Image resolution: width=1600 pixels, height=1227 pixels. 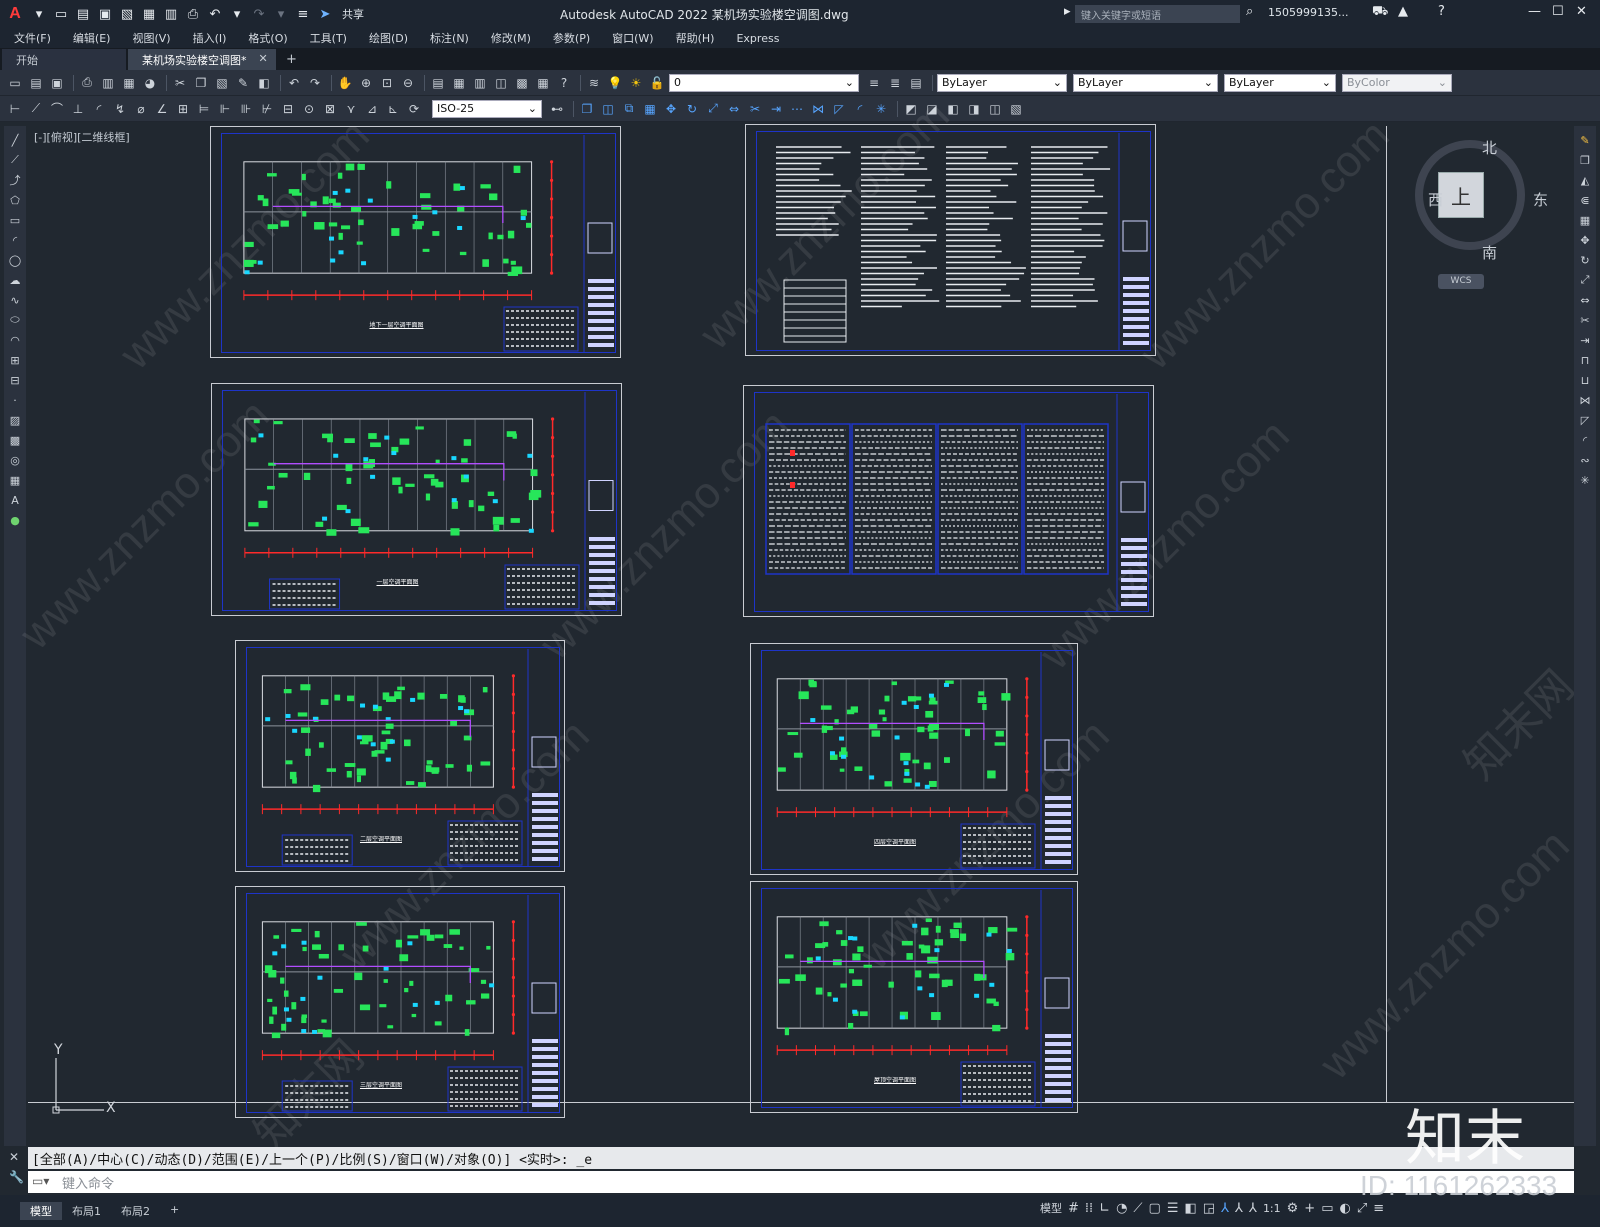 What do you see at coordinates (353, 14) in the screenshot?
I see `share-button: 共享` at bounding box center [353, 14].